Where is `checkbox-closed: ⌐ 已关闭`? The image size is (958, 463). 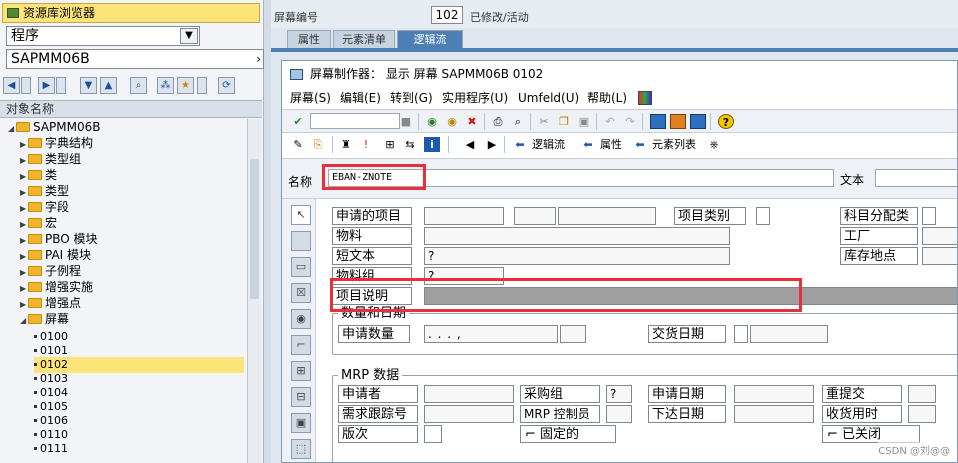 checkbox-closed: ⌐ 已关闭 is located at coordinates (871, 434).